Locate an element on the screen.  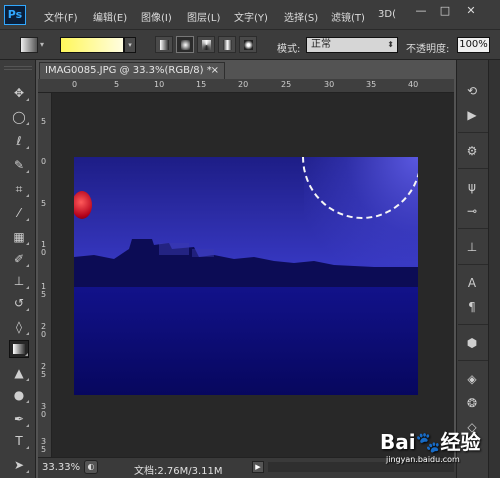
path-selection-icon: ➤ is located at coordinates (19, 465).